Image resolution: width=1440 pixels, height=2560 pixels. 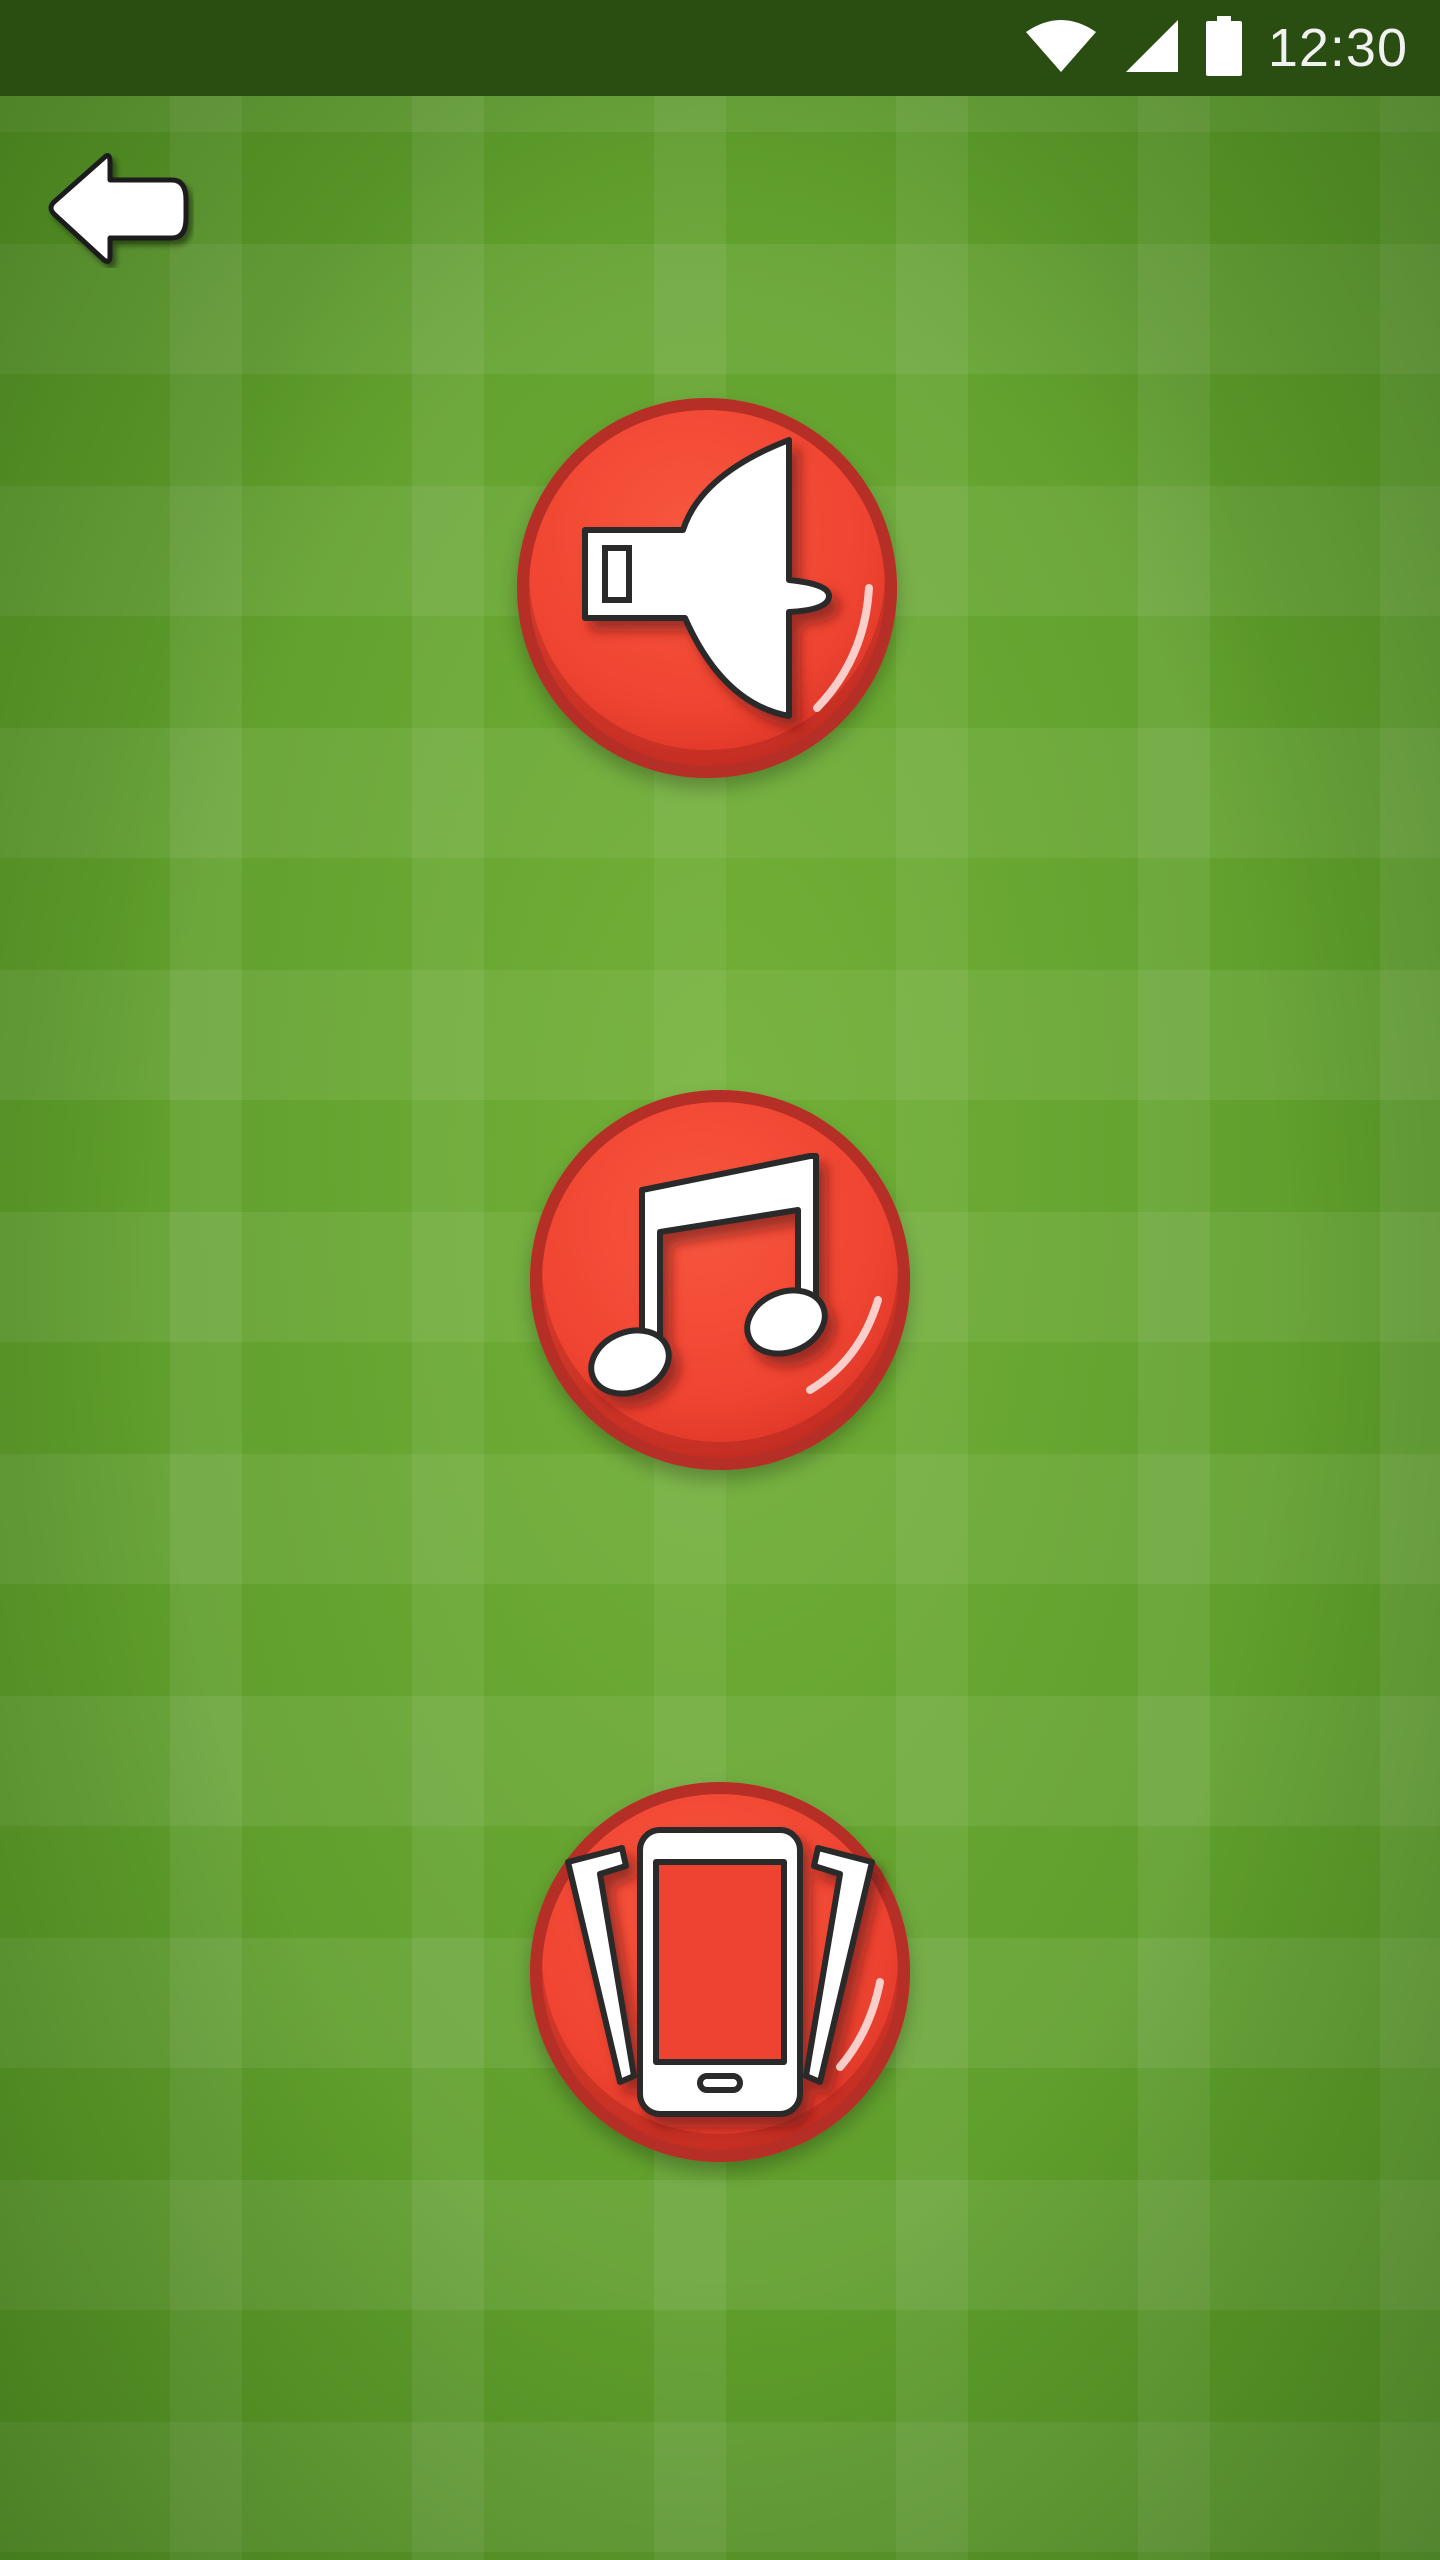 I want to click on music-note-icon, so click(x=708, y=1275).